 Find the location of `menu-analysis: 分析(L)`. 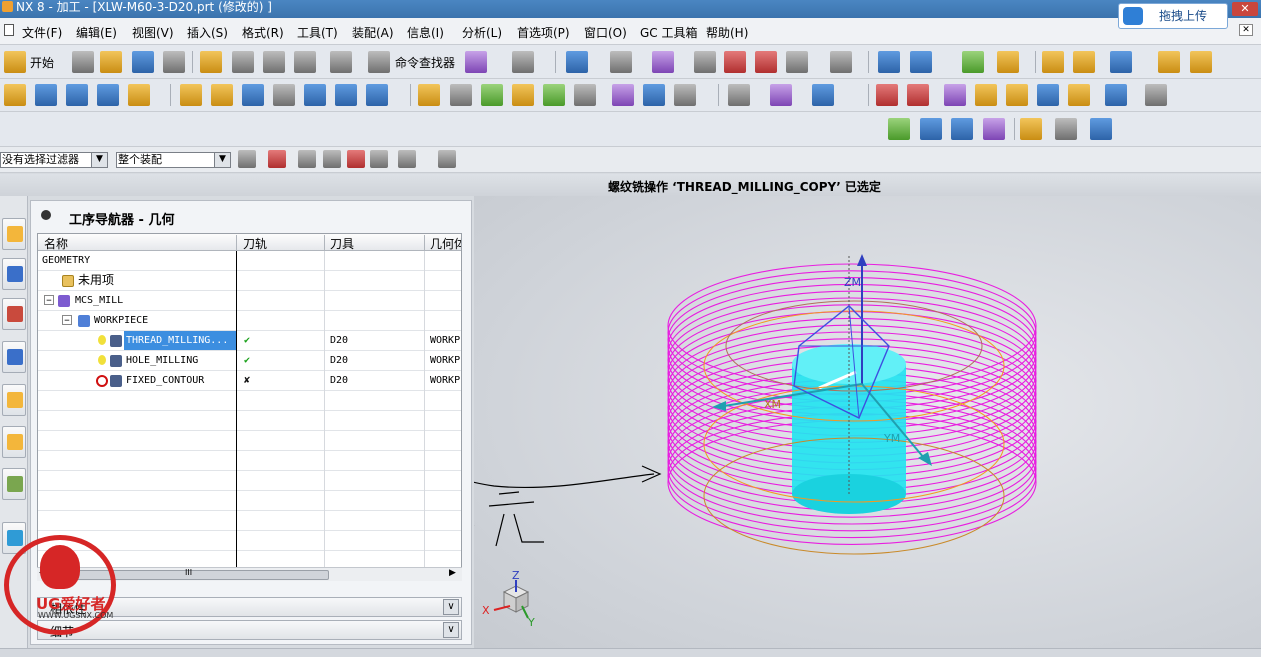

menu-analysis: 分析(L) is located at coordinates (482, 32).